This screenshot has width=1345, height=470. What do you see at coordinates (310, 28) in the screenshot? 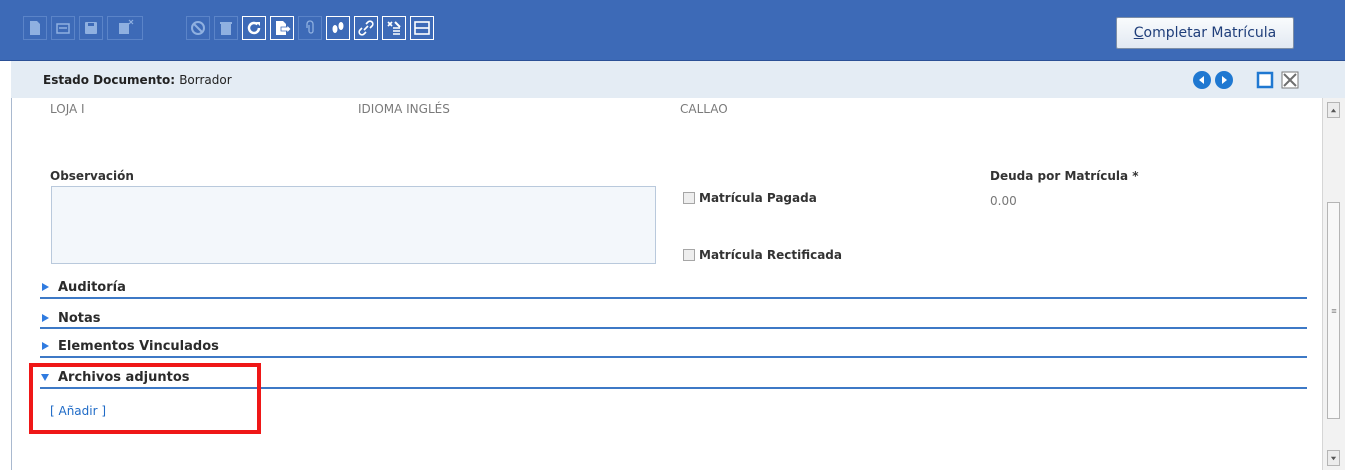
I see `attachment-icon` at bounding box center [310, 28].